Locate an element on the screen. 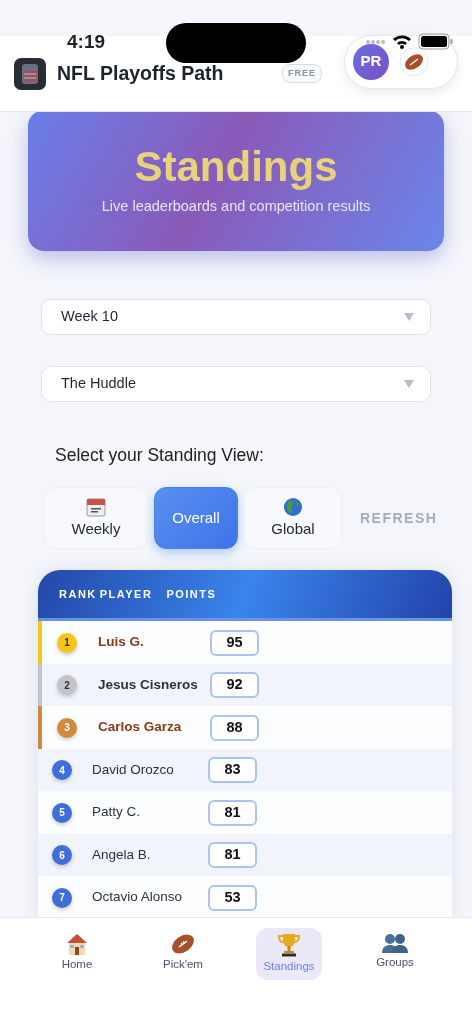 The width and height of the screenshot is (472, 1024). nav-tab: Pick'em is located at coordinates (183, 953).